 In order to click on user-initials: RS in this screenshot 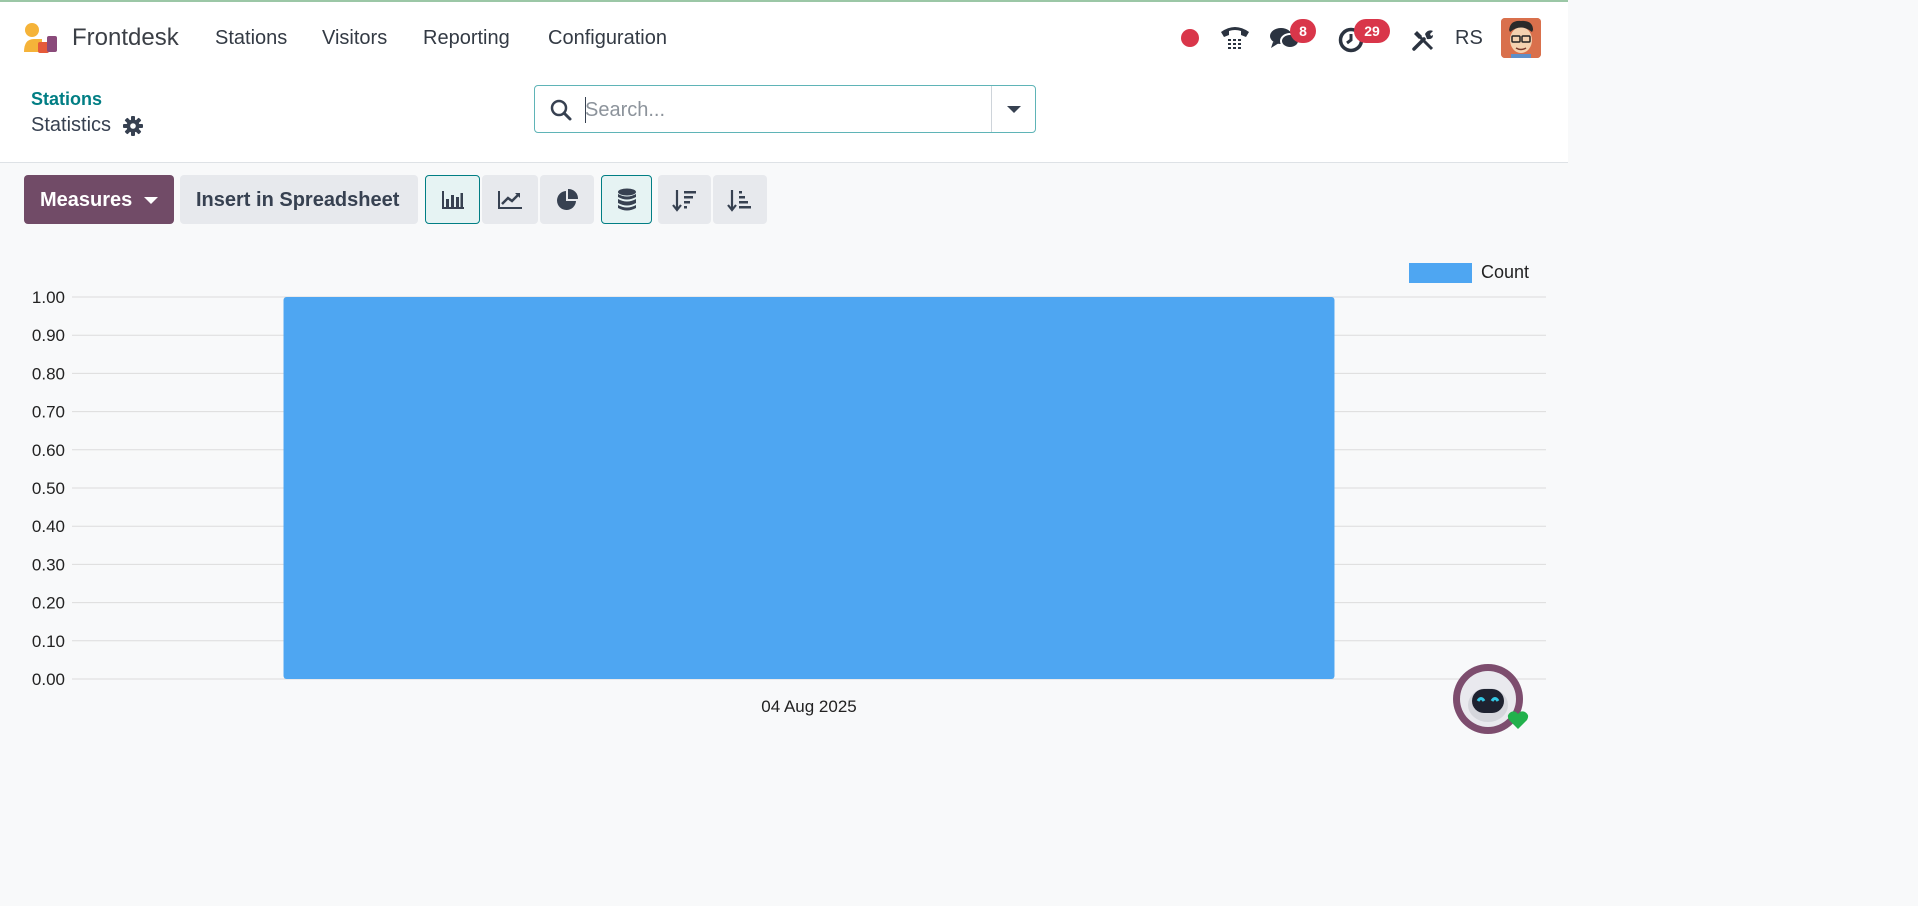, I will do `click(1469, 38)`.